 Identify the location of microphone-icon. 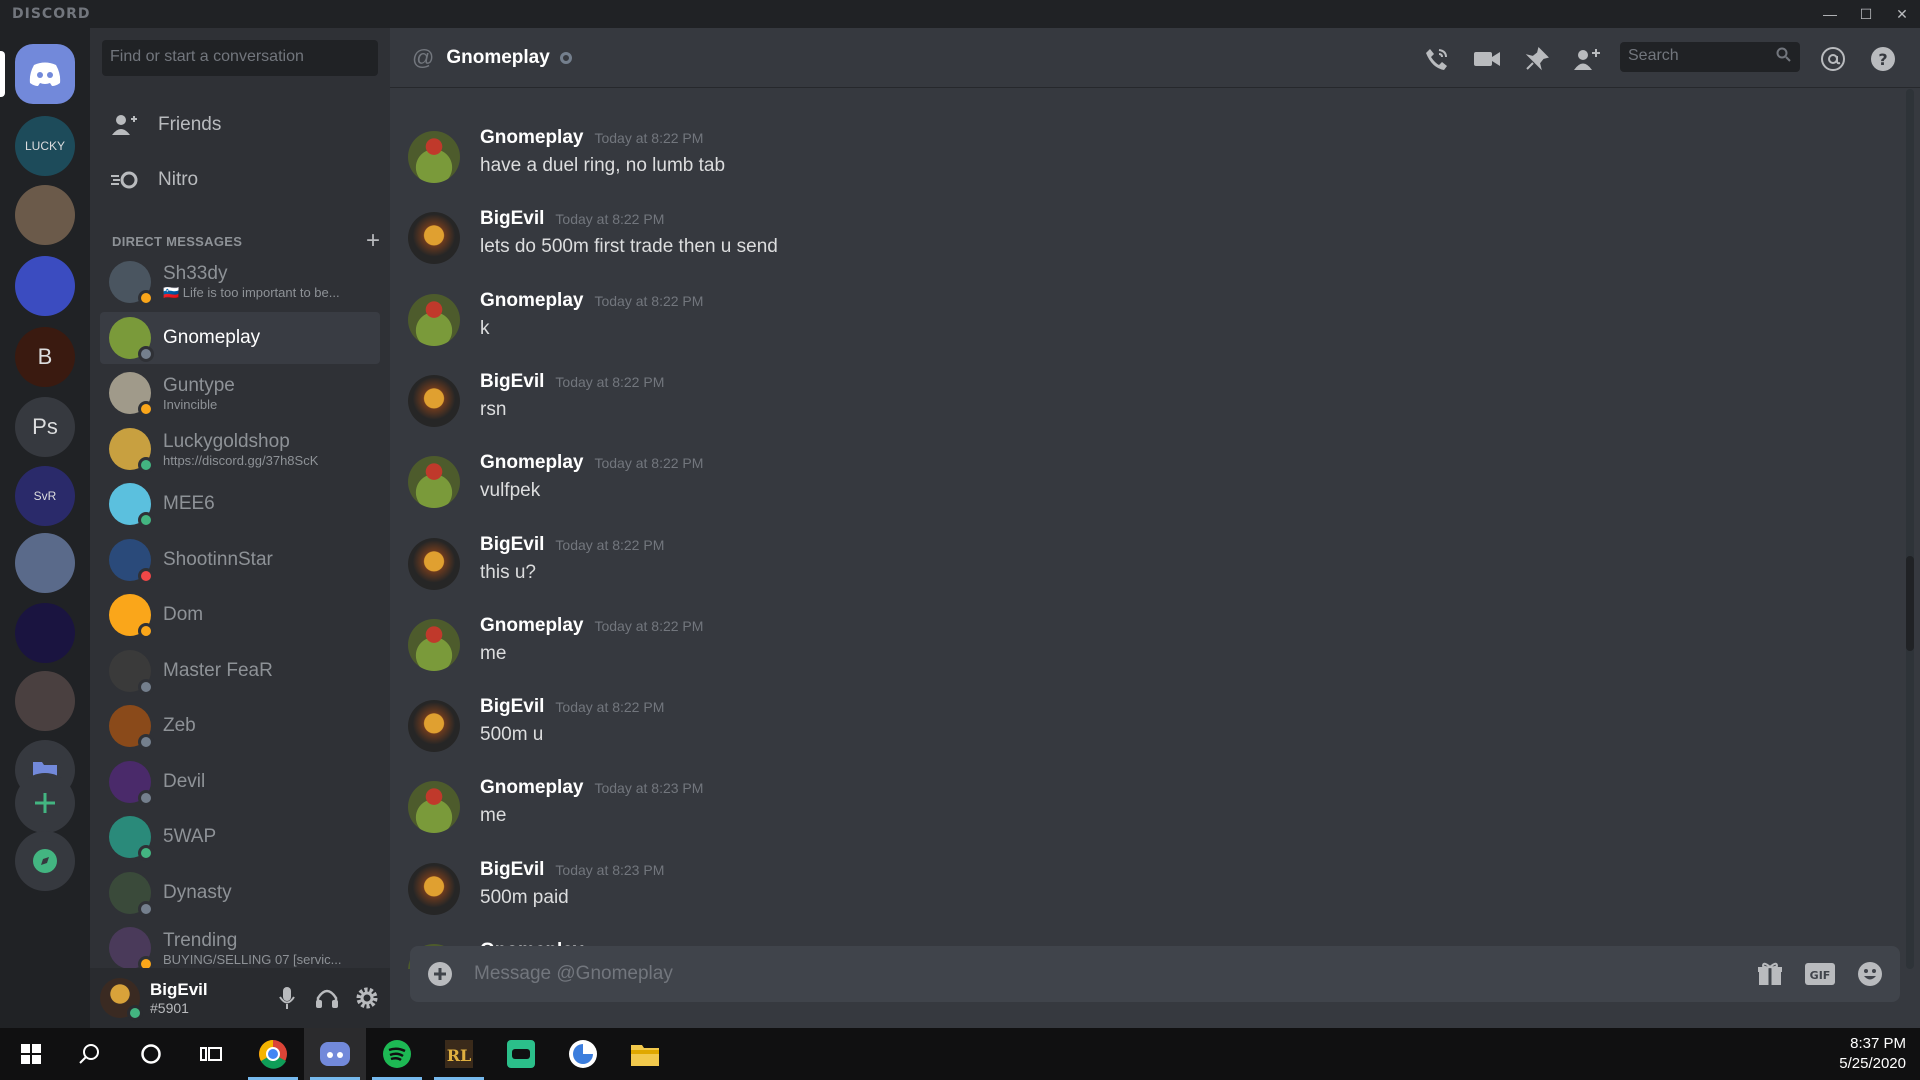
(287, 998).